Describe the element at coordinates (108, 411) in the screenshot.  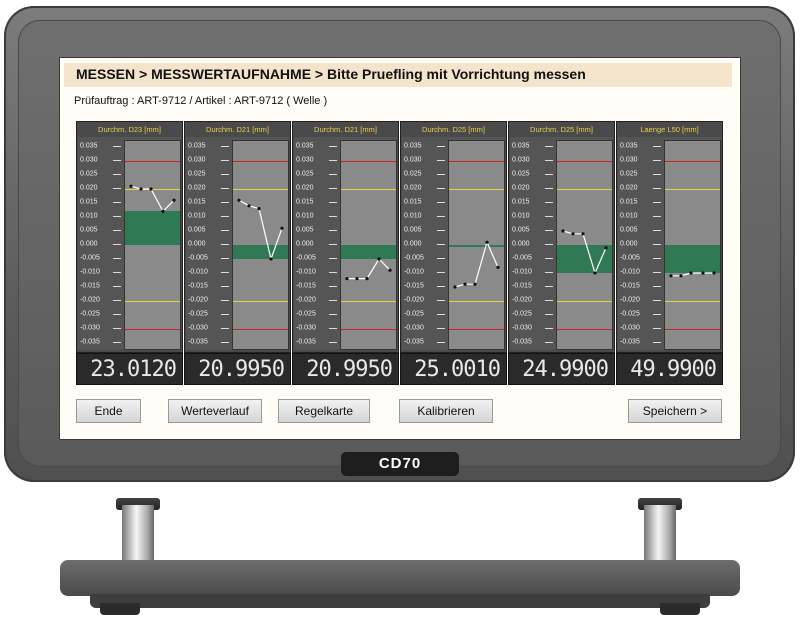
I see `ende-button: Ende` at that location.